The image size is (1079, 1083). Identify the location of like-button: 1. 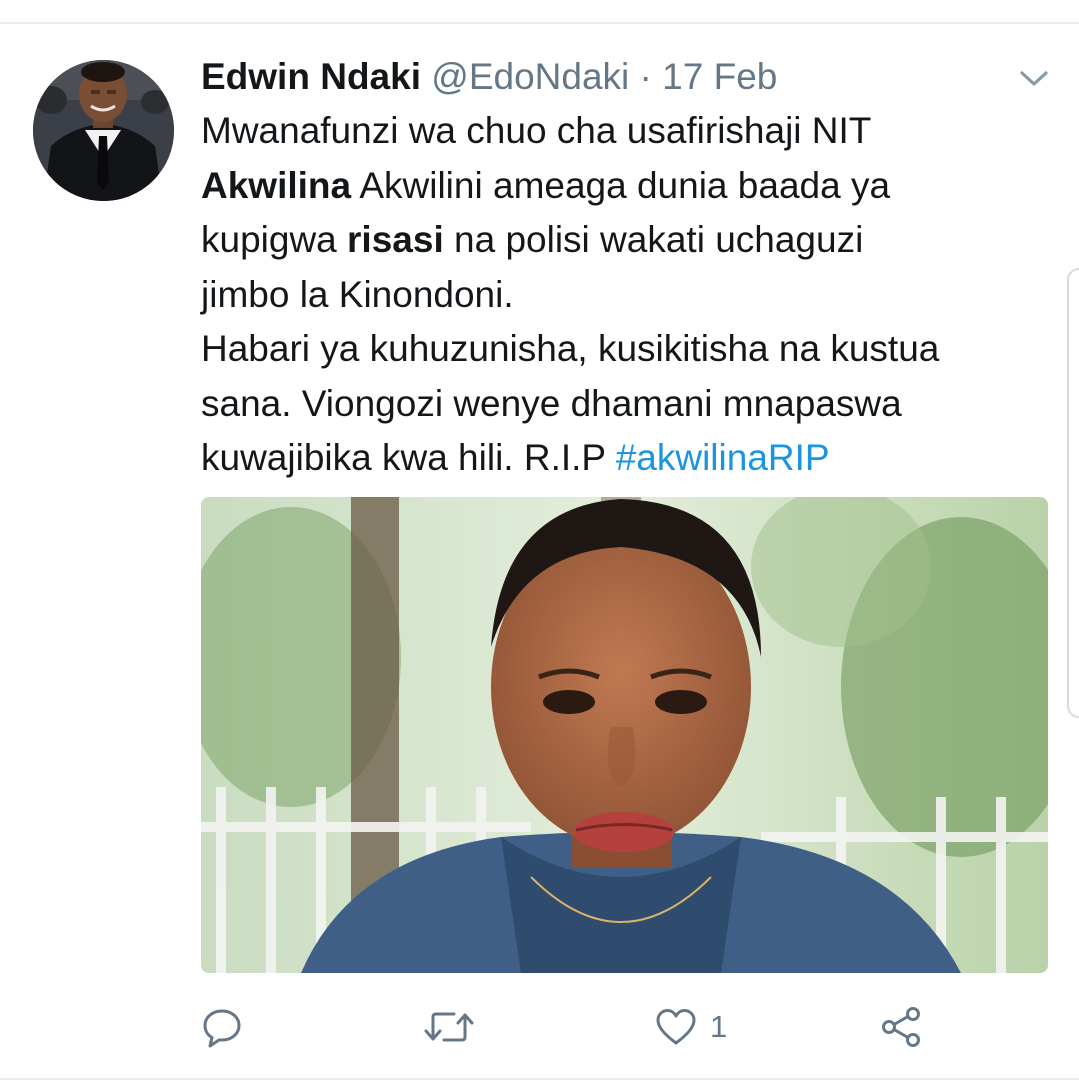
(690, 1027).